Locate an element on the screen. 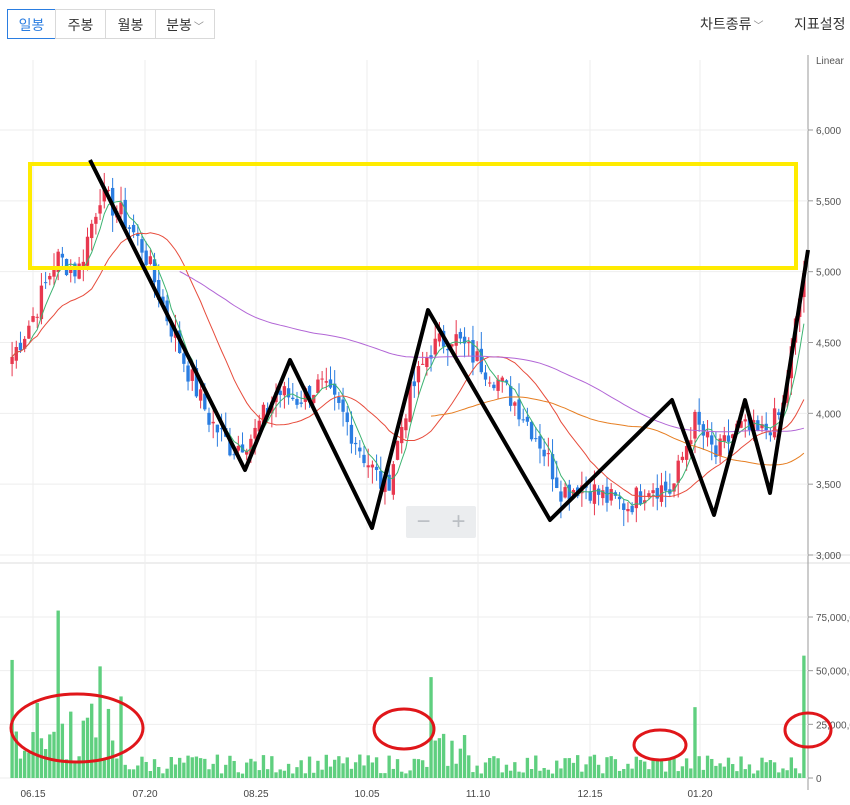 Image resolution: width=850 pixels, height=805 pixels. zoom-out-button: − is located at coordinates (423, 522).